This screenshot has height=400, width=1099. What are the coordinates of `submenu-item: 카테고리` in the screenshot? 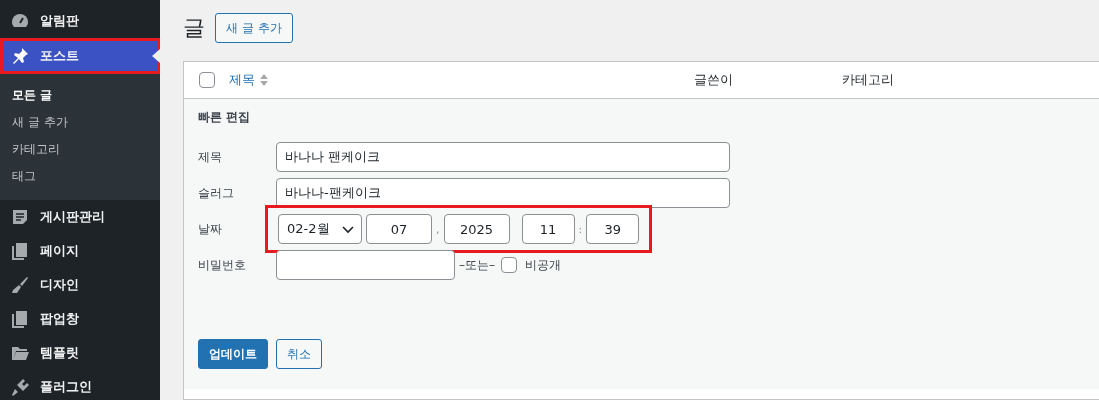 It's located at (80, 149).